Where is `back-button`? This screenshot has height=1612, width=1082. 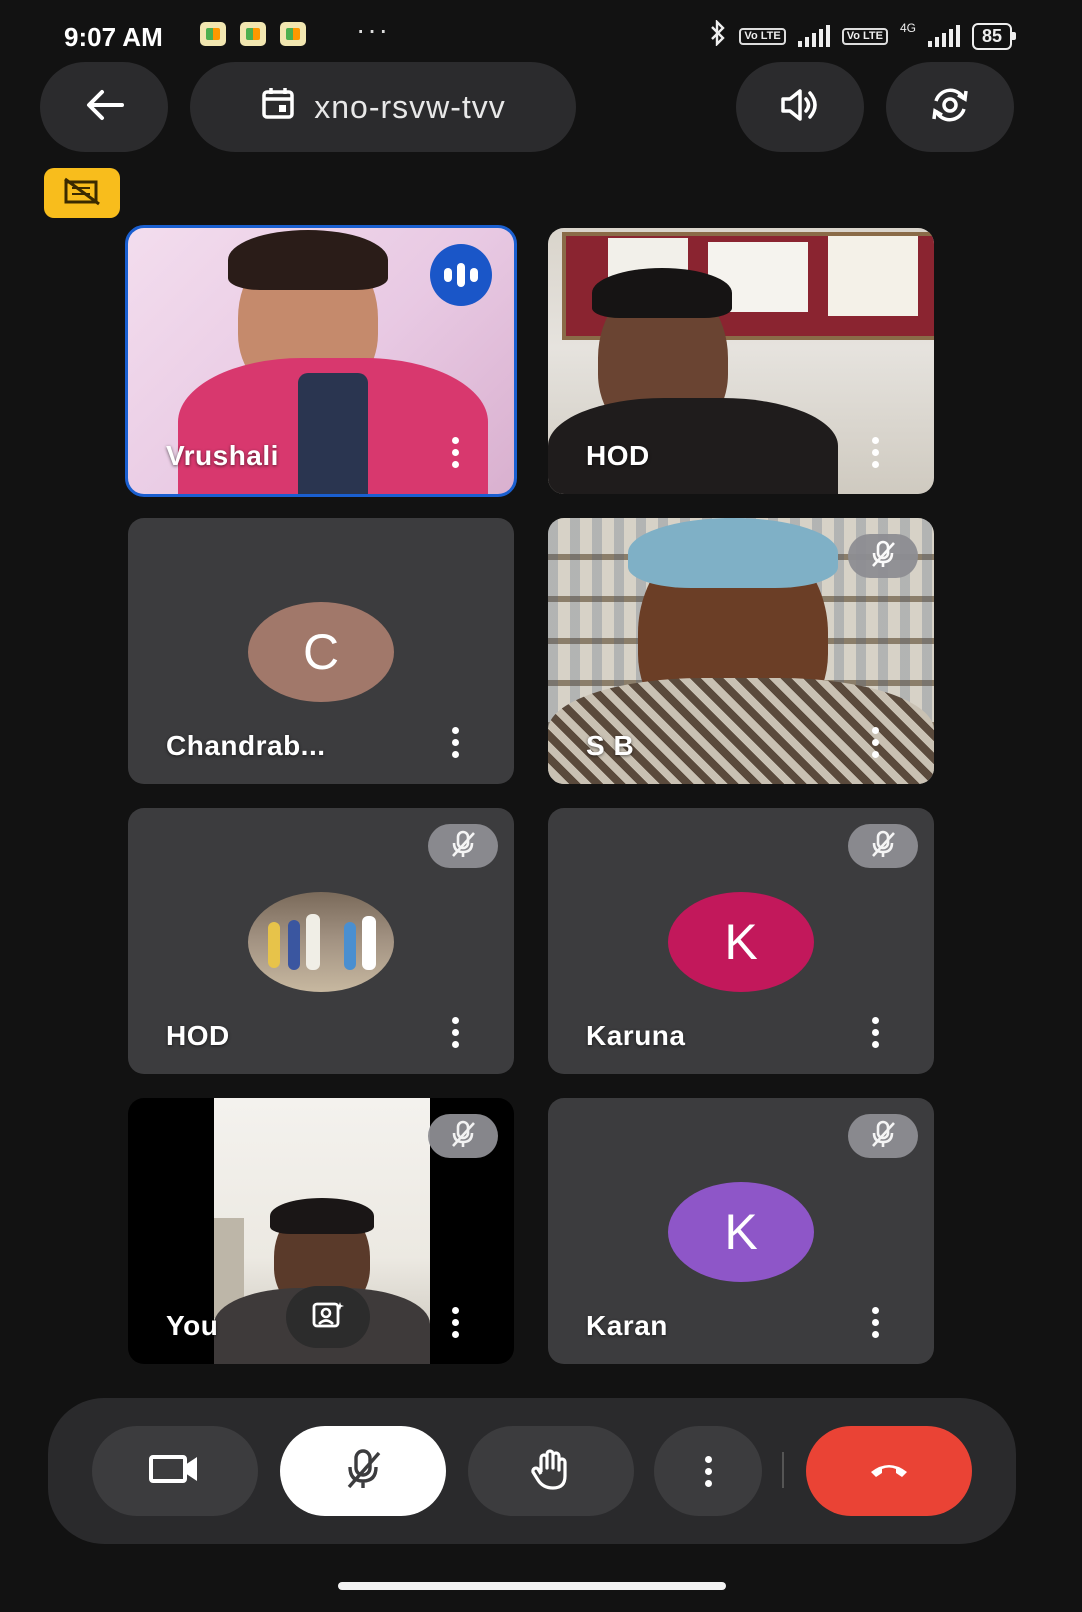 back-button is located at coordinates (104, 107).